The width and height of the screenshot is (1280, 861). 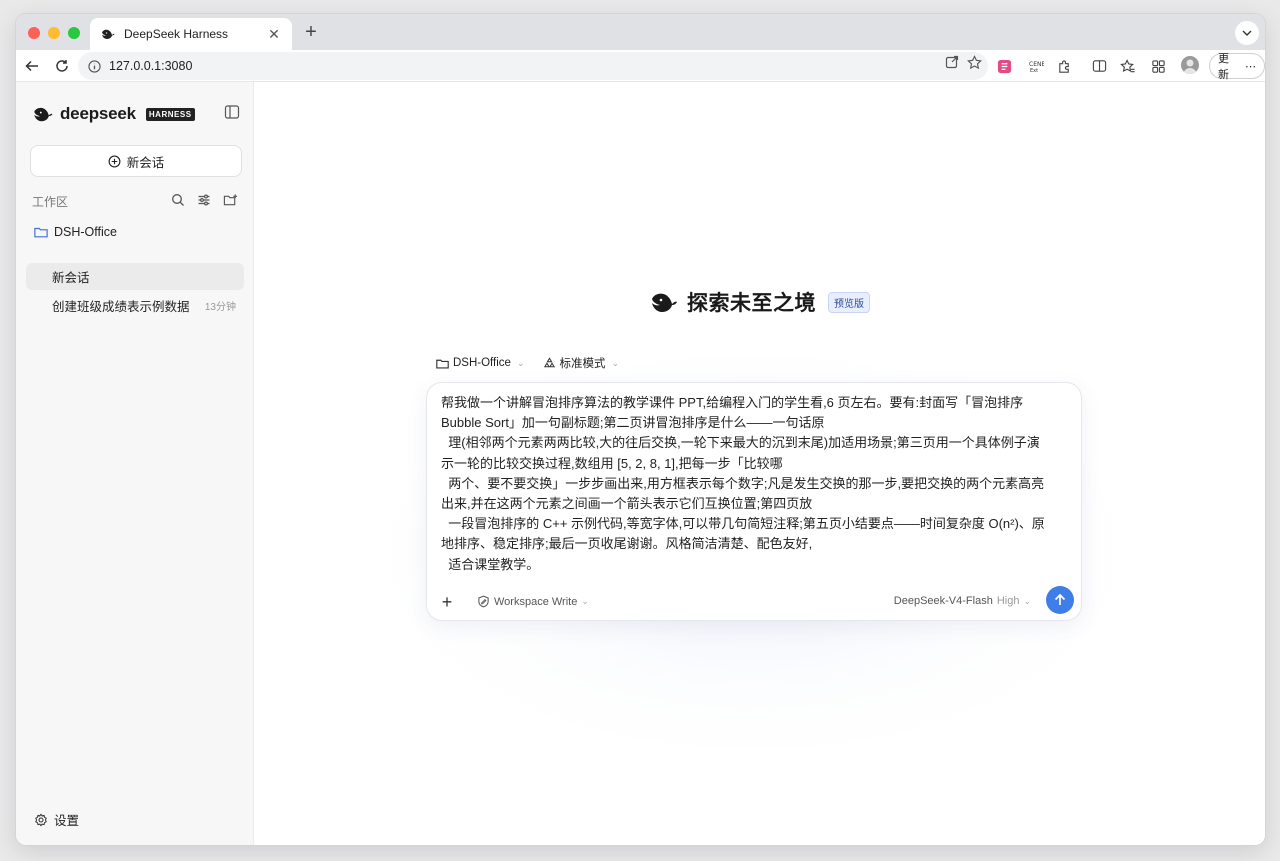 I want to click on recycle-mode-icon, so click(x=549, y=361).